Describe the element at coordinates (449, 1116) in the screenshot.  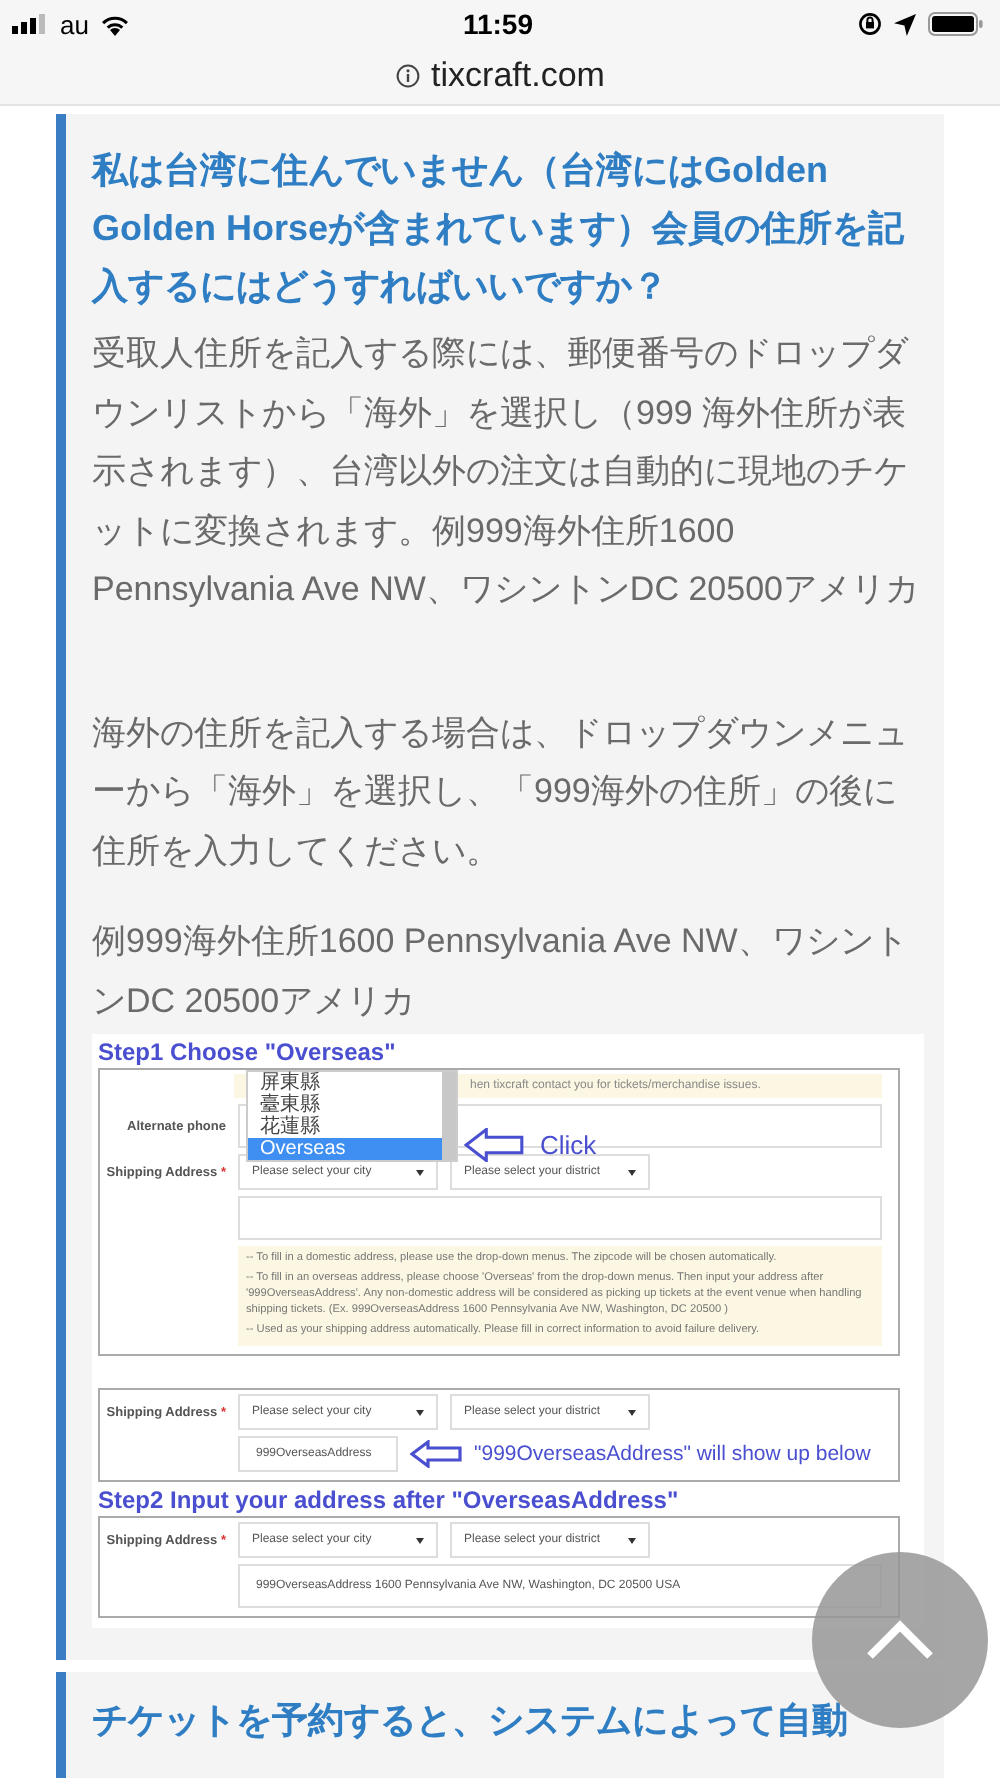
I see `scrollbar` at that location.